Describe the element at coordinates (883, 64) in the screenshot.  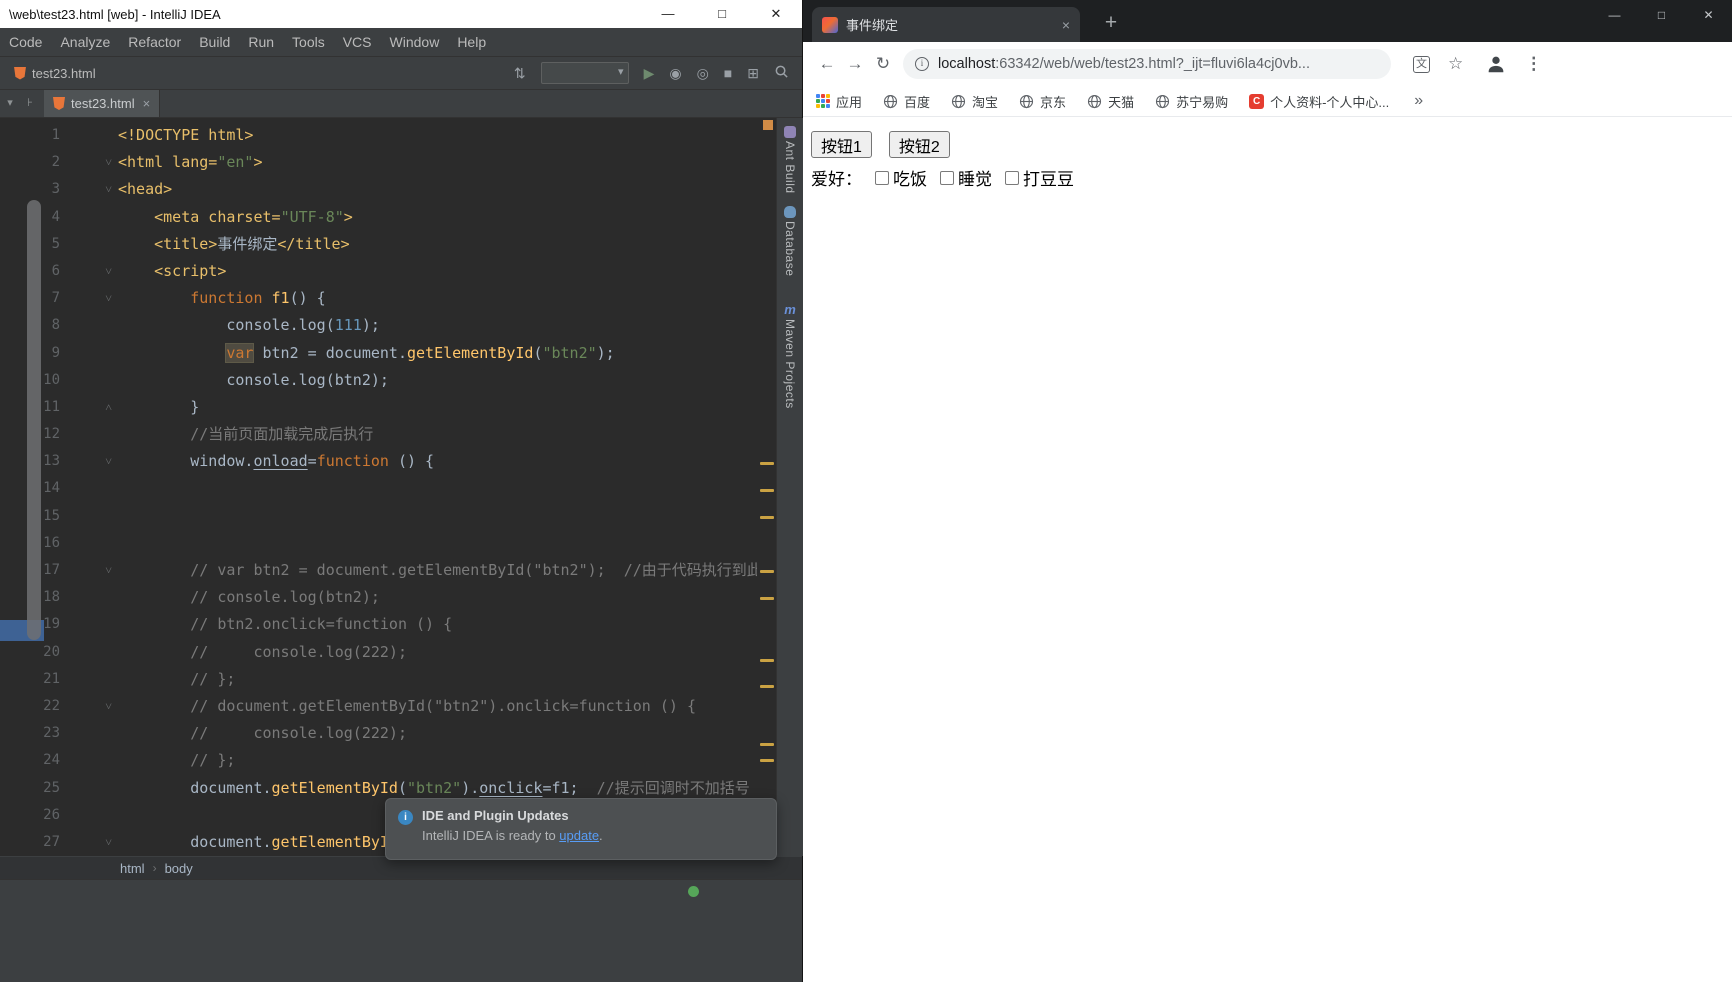
I see `refresh-button: ↻` at that location.